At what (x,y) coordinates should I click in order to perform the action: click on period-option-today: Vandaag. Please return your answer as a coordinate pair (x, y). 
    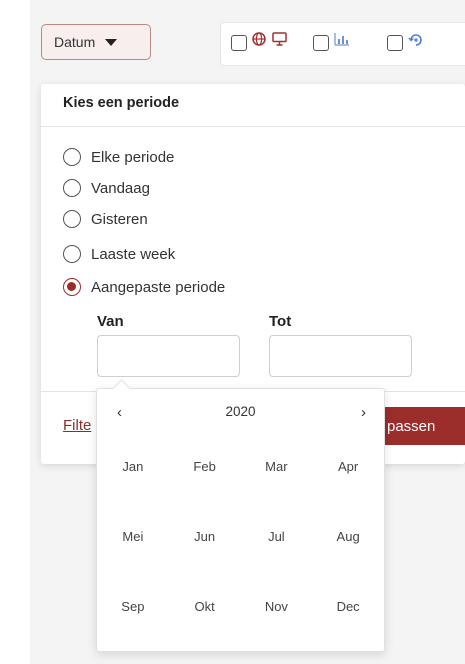
    Looking at the image, I should click on (106, 188).